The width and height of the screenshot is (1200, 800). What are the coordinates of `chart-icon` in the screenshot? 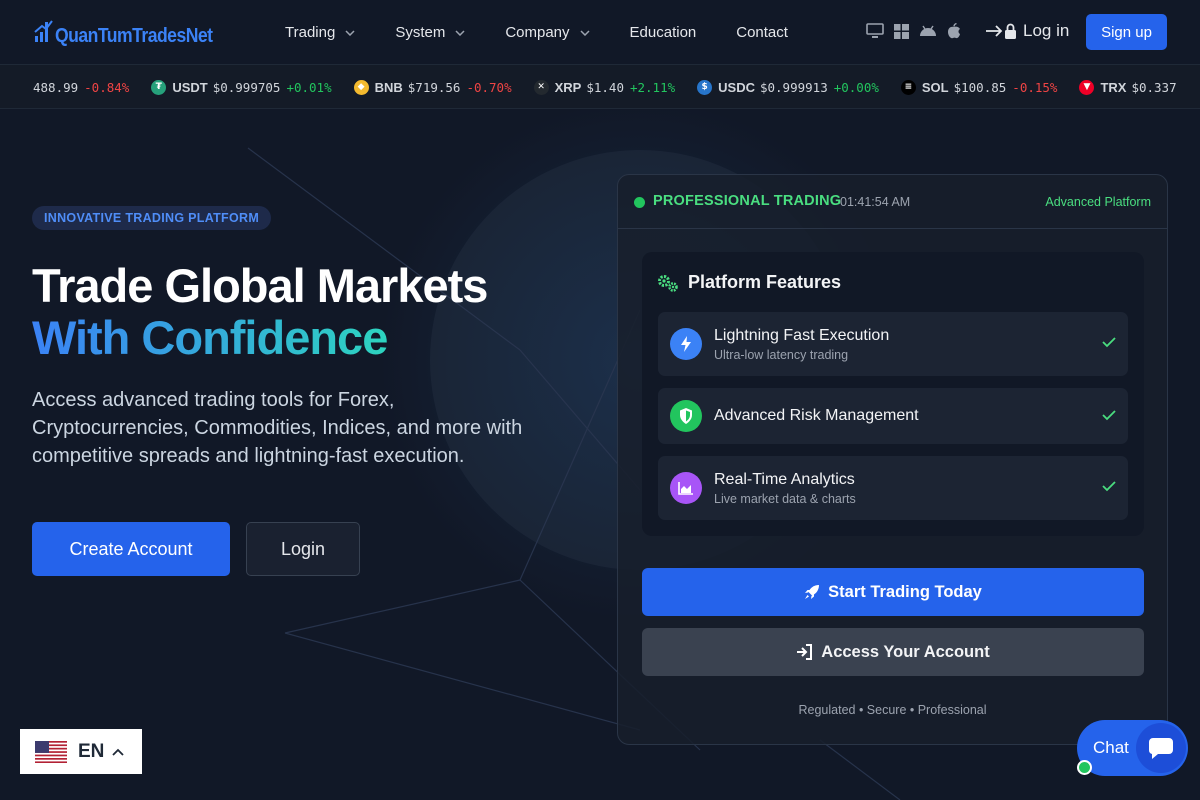 It's located at (686, 488).